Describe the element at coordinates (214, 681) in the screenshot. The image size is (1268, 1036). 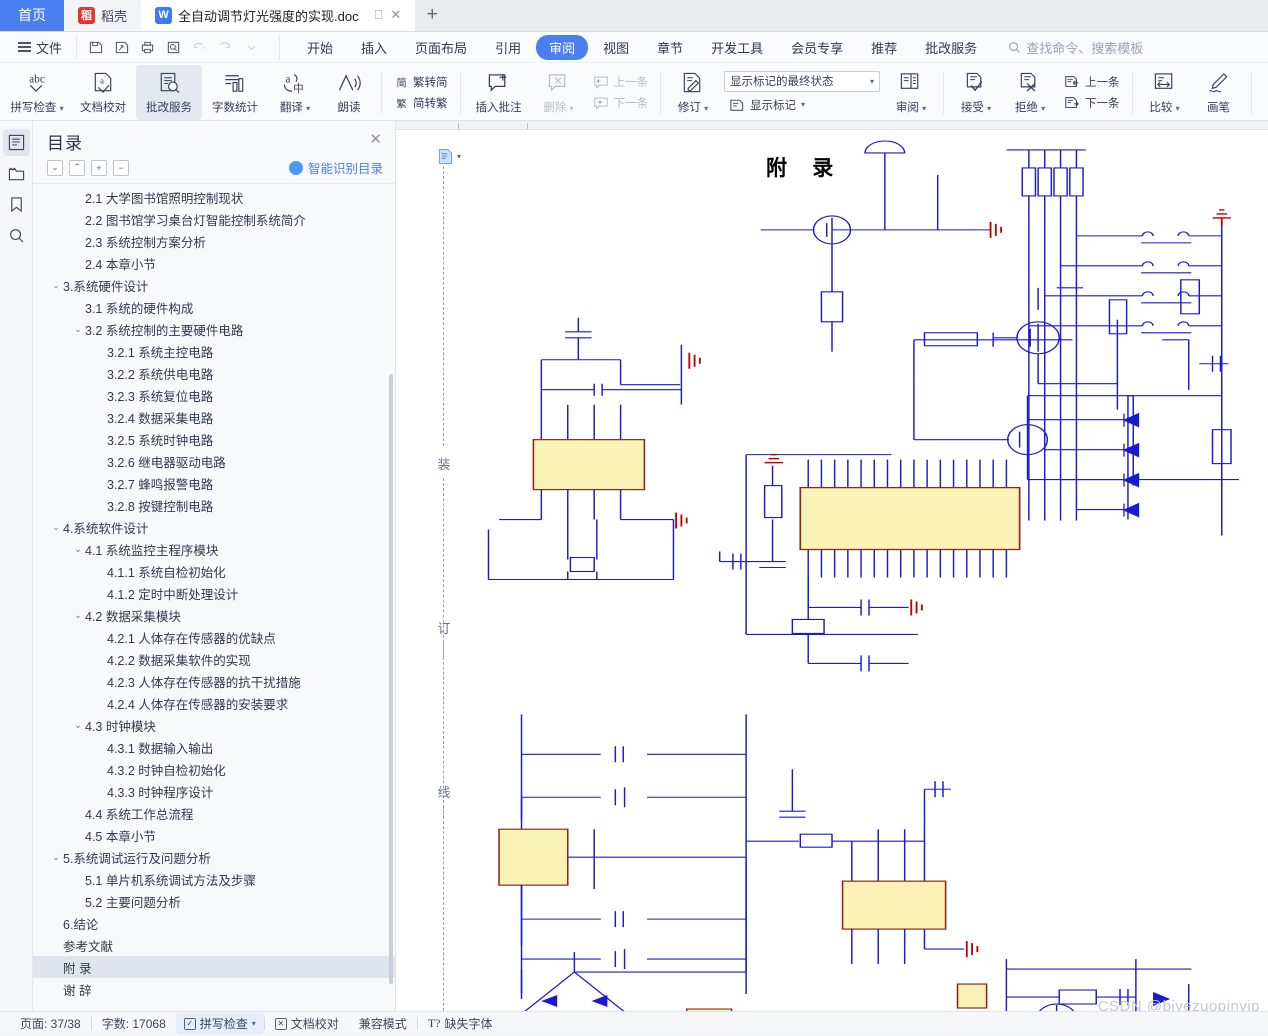
I see `toc-item: 4.2.3 人体存在传感器的抗干扰措施` at that location.